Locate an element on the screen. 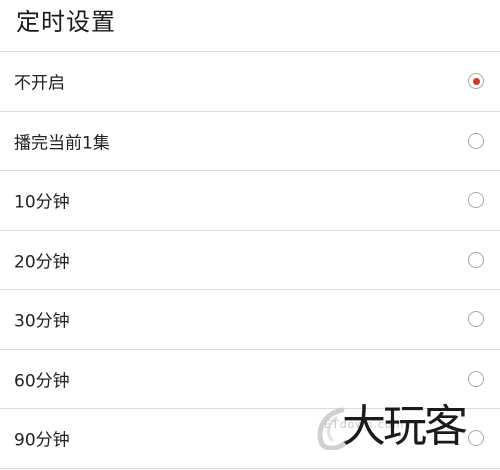  option-label: 不开启 is located at coordinates (39, 83).